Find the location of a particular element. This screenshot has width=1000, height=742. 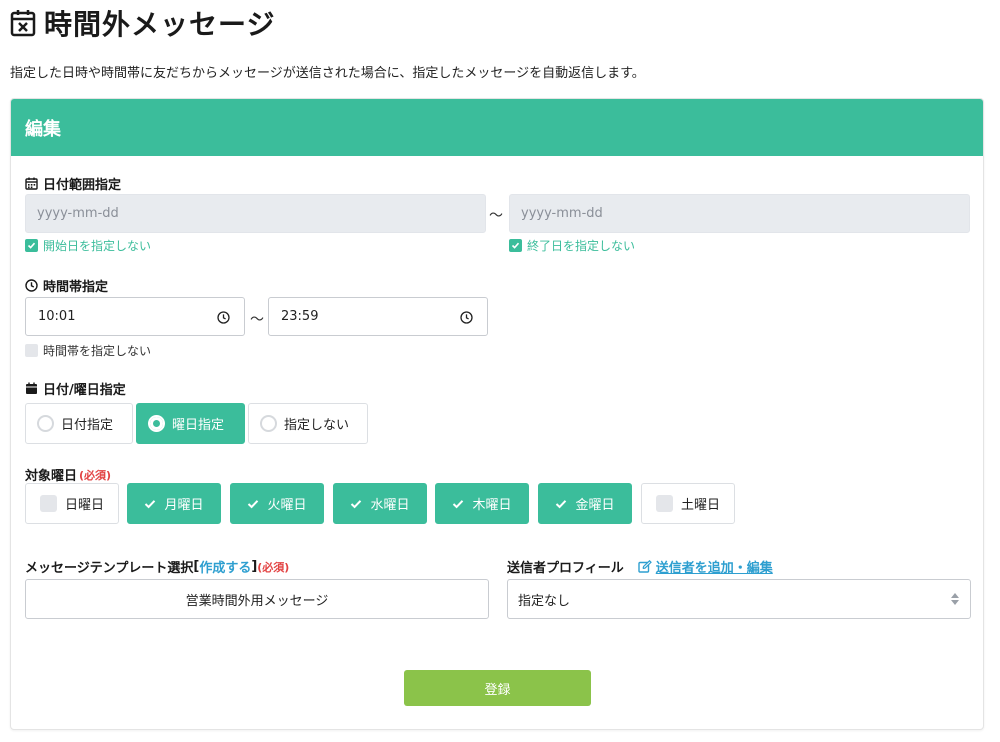

start-time-input: 10:01 is located at coordinates (135, 316).